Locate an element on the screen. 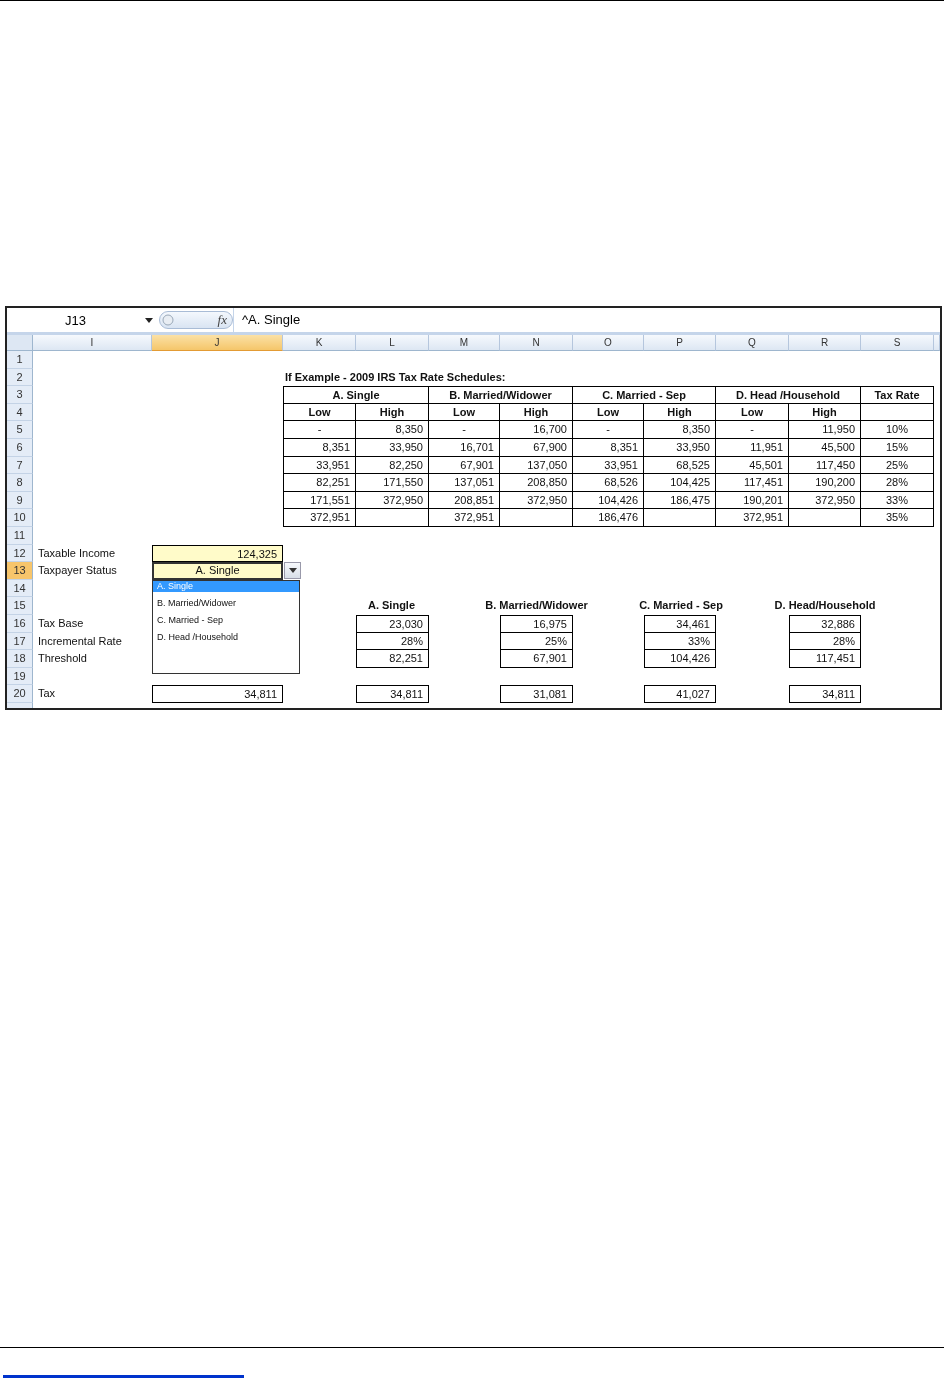  table-cell: 45,500 is located at coordinates (825, 447).